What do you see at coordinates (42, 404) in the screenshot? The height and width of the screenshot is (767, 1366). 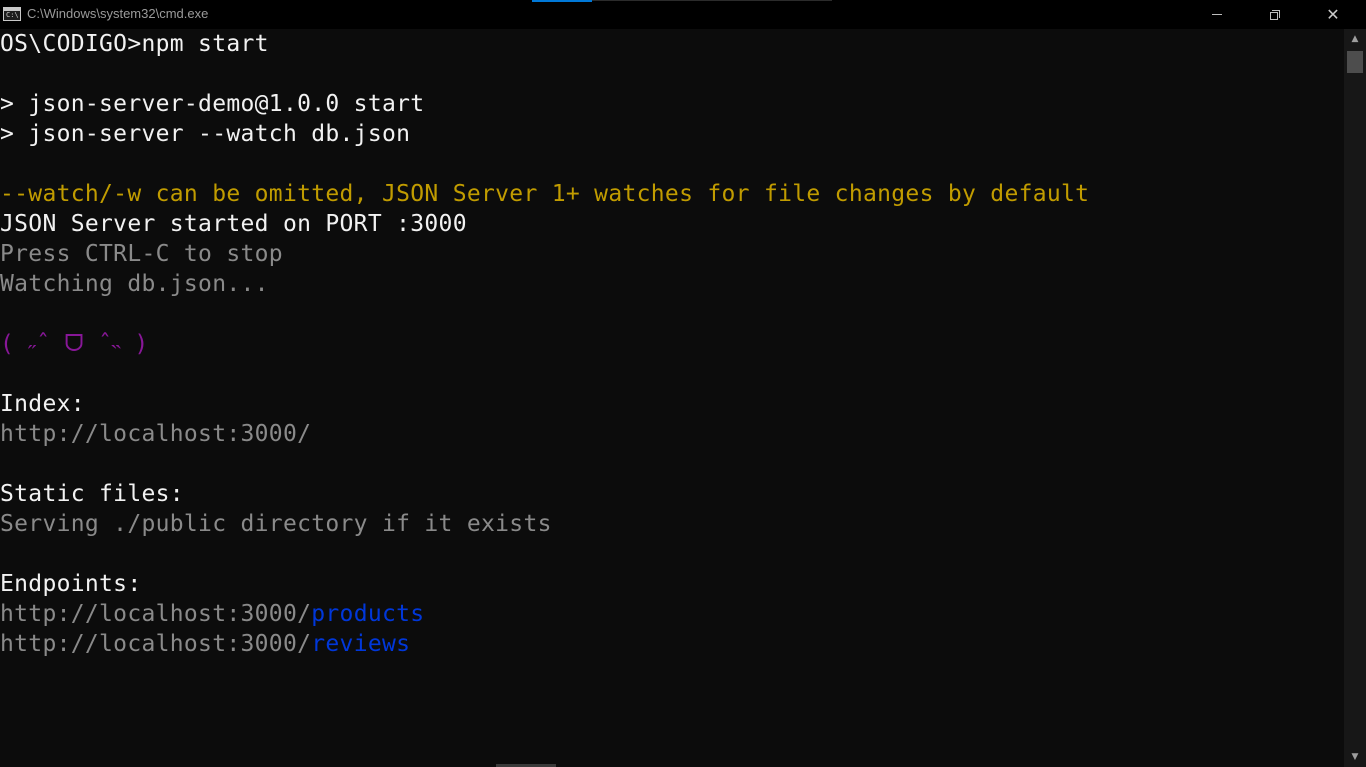 I see `console-text: Index:` at bounding box center [42, 404].